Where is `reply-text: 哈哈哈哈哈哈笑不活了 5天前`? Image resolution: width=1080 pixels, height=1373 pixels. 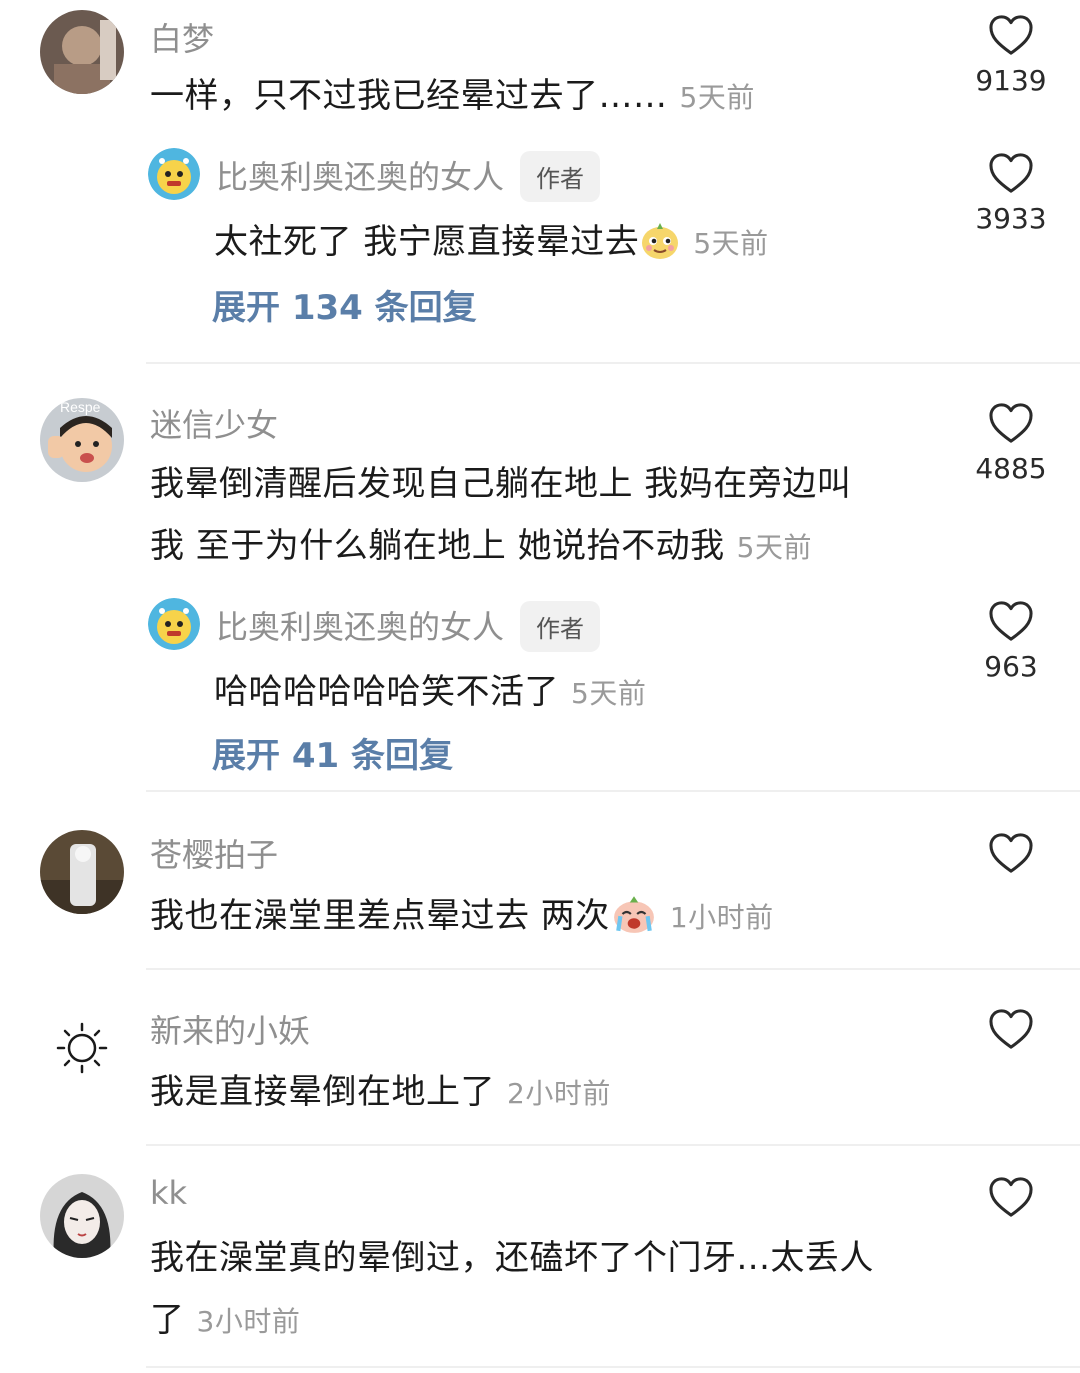 reply-text: 哈哈哈哈哈哈笑不活了 5天前 is located at coordinates (430, 688).